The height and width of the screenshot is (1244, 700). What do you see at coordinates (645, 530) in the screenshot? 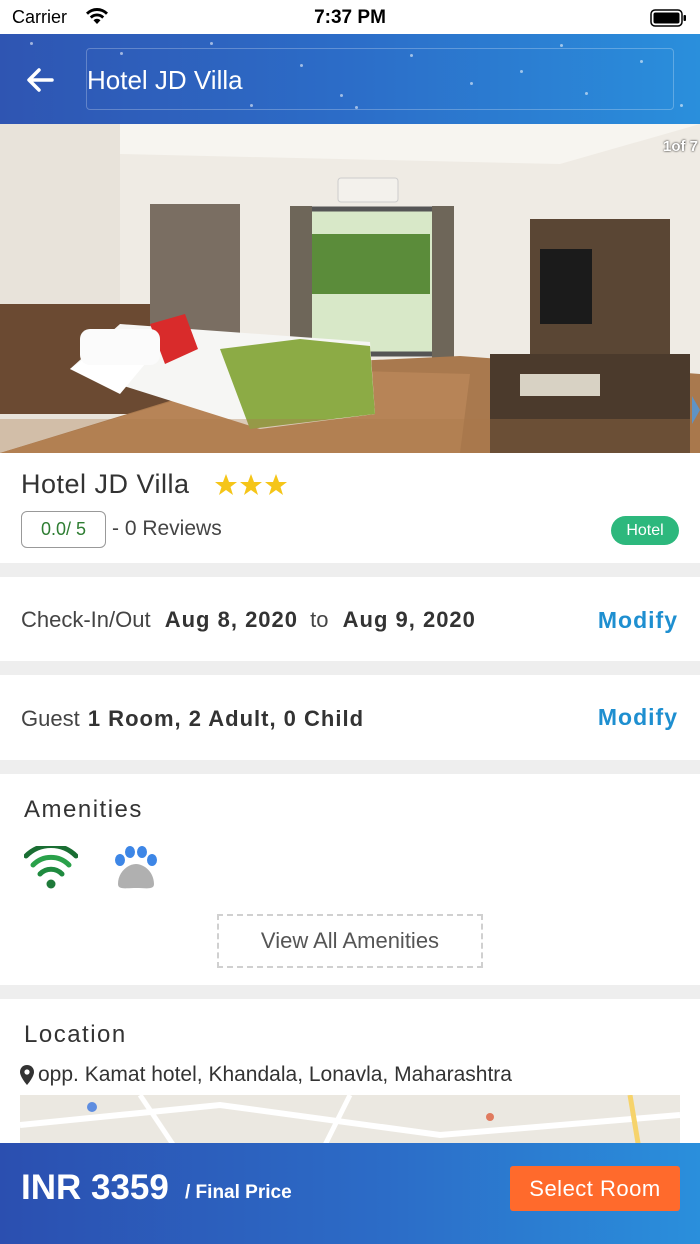
I see `property-type-badge: Hotel` at bounding box center [645, 530].